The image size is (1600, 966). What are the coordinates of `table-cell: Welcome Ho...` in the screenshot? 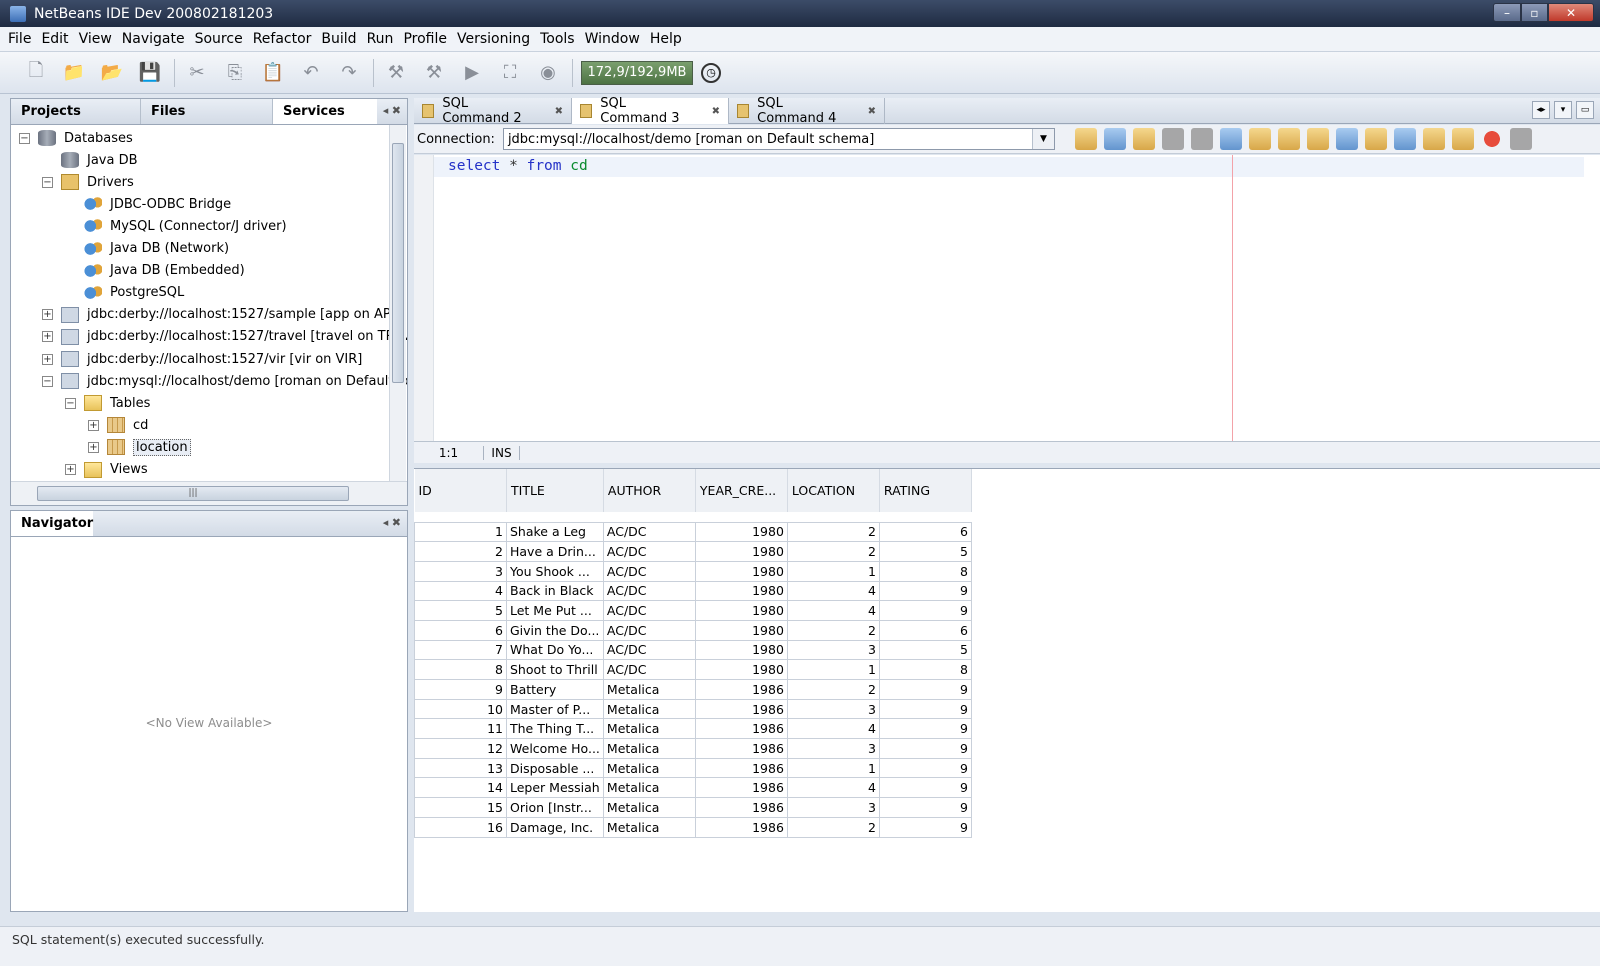 It's located at (555, 748).